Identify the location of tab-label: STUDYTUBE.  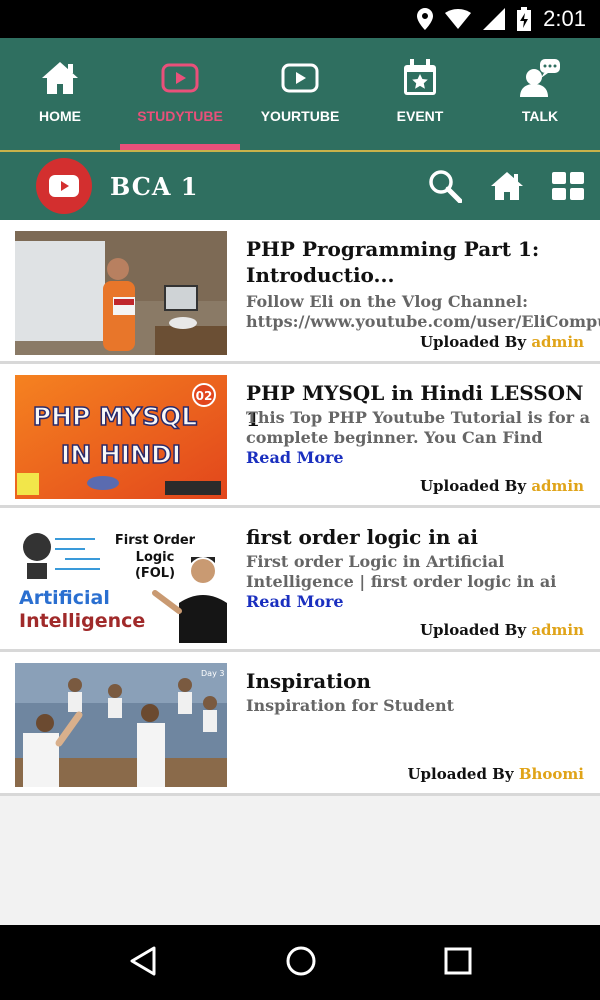
(180, 116).